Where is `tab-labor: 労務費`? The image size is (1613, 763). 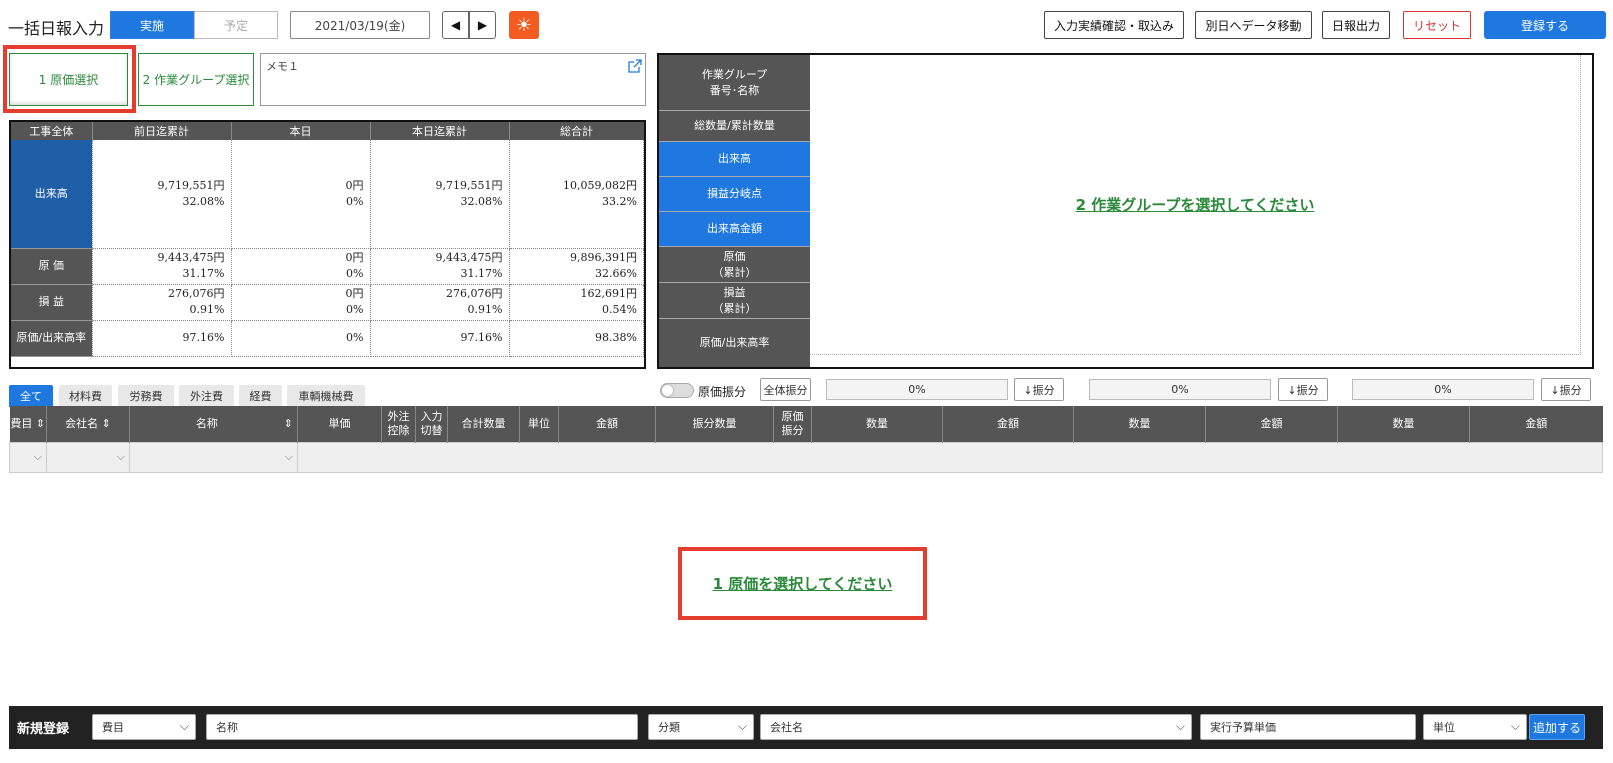
tab-labor: 労務費 is located at coordinates (146, 396).